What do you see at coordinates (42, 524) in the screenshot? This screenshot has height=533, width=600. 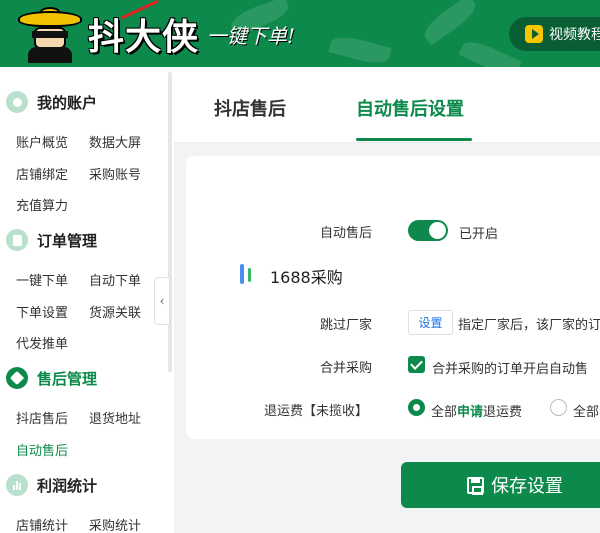 I see `sidebar-item-shop-stats: 店铺统计` at bounding box center [42, 524].